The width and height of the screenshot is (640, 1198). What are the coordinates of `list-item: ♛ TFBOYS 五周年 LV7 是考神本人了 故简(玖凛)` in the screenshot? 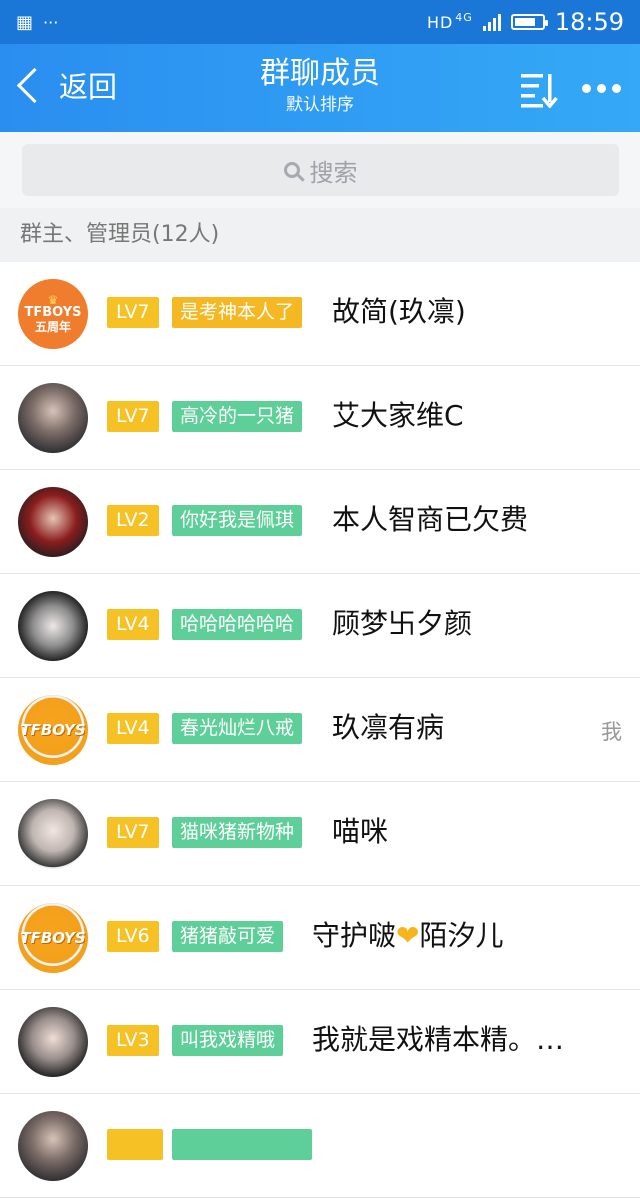 It's located at (320, 314).